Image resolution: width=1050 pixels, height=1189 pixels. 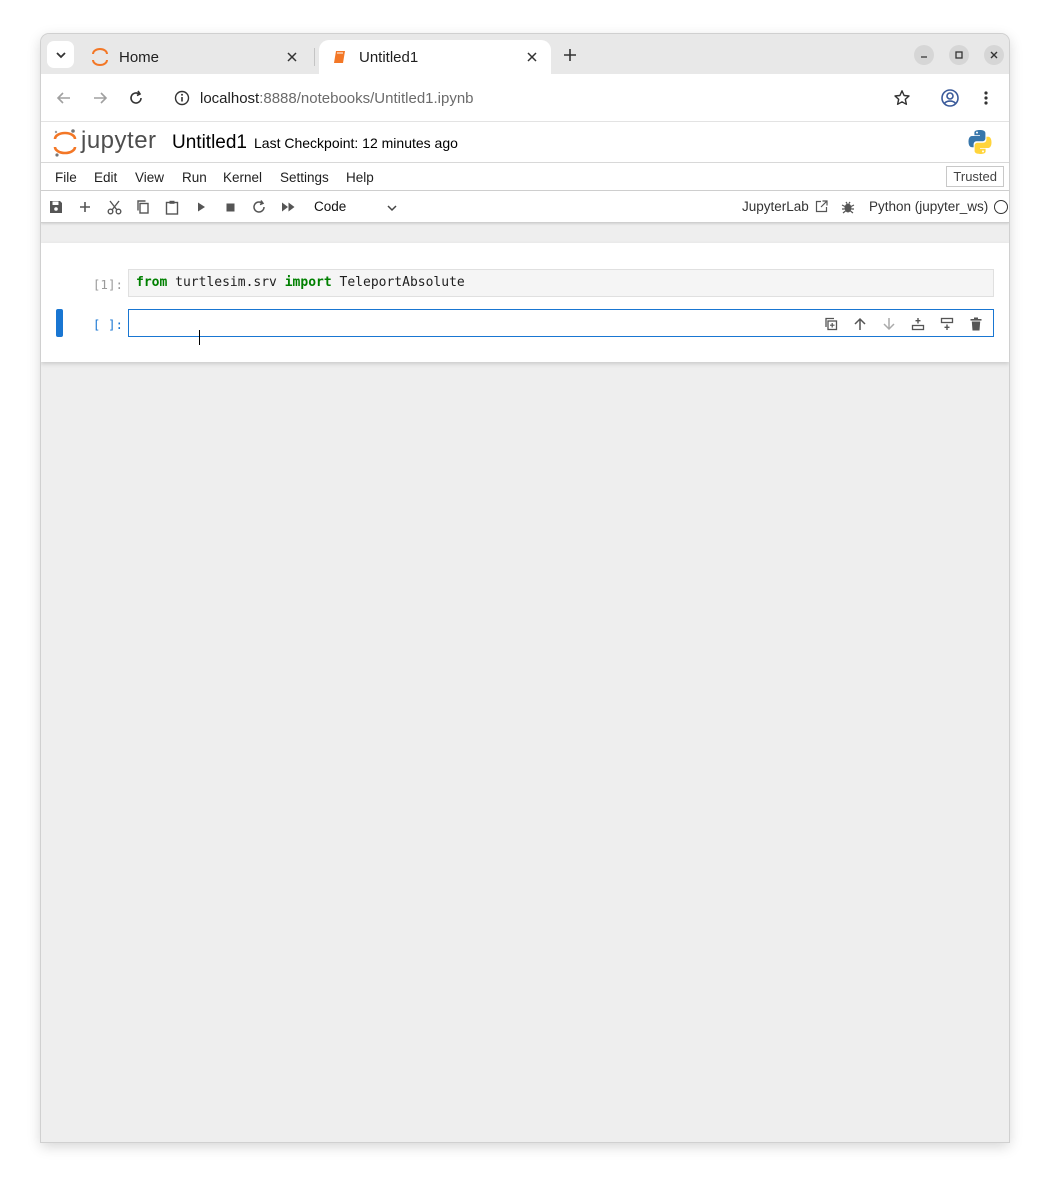 I want to click on arrow-down-icon, so click(x=889, y=324).